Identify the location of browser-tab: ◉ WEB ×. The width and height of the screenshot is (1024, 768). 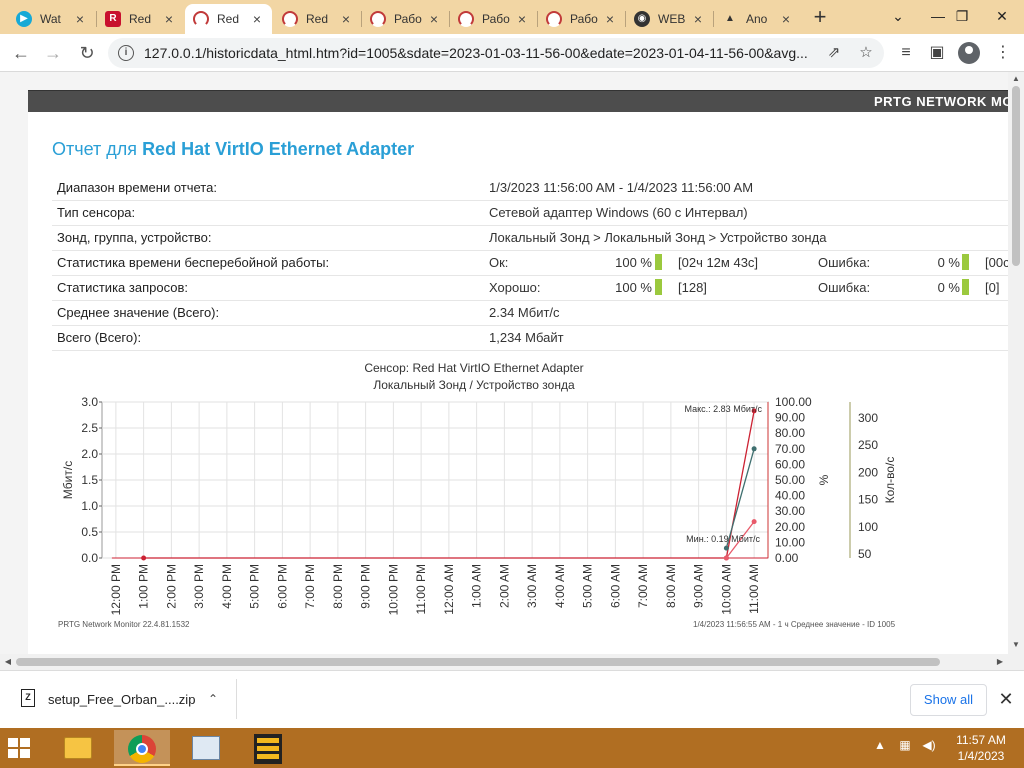
(669, 19).